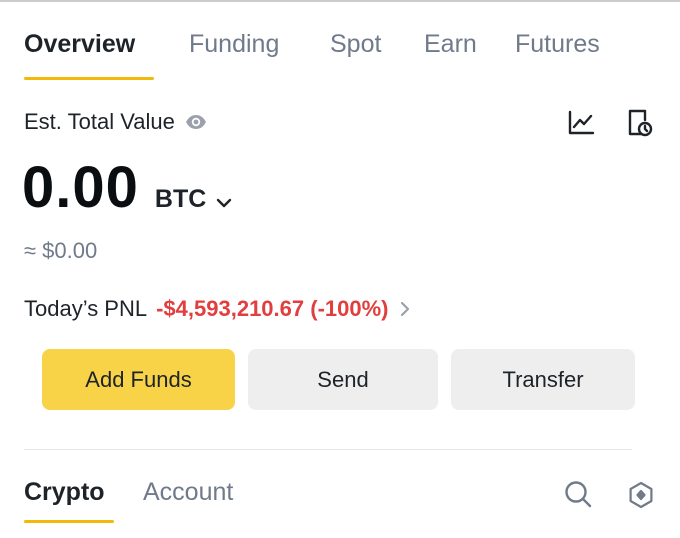 The image size is (680, 538). I want to click on balance-value: 0.00, so click(80, 187).